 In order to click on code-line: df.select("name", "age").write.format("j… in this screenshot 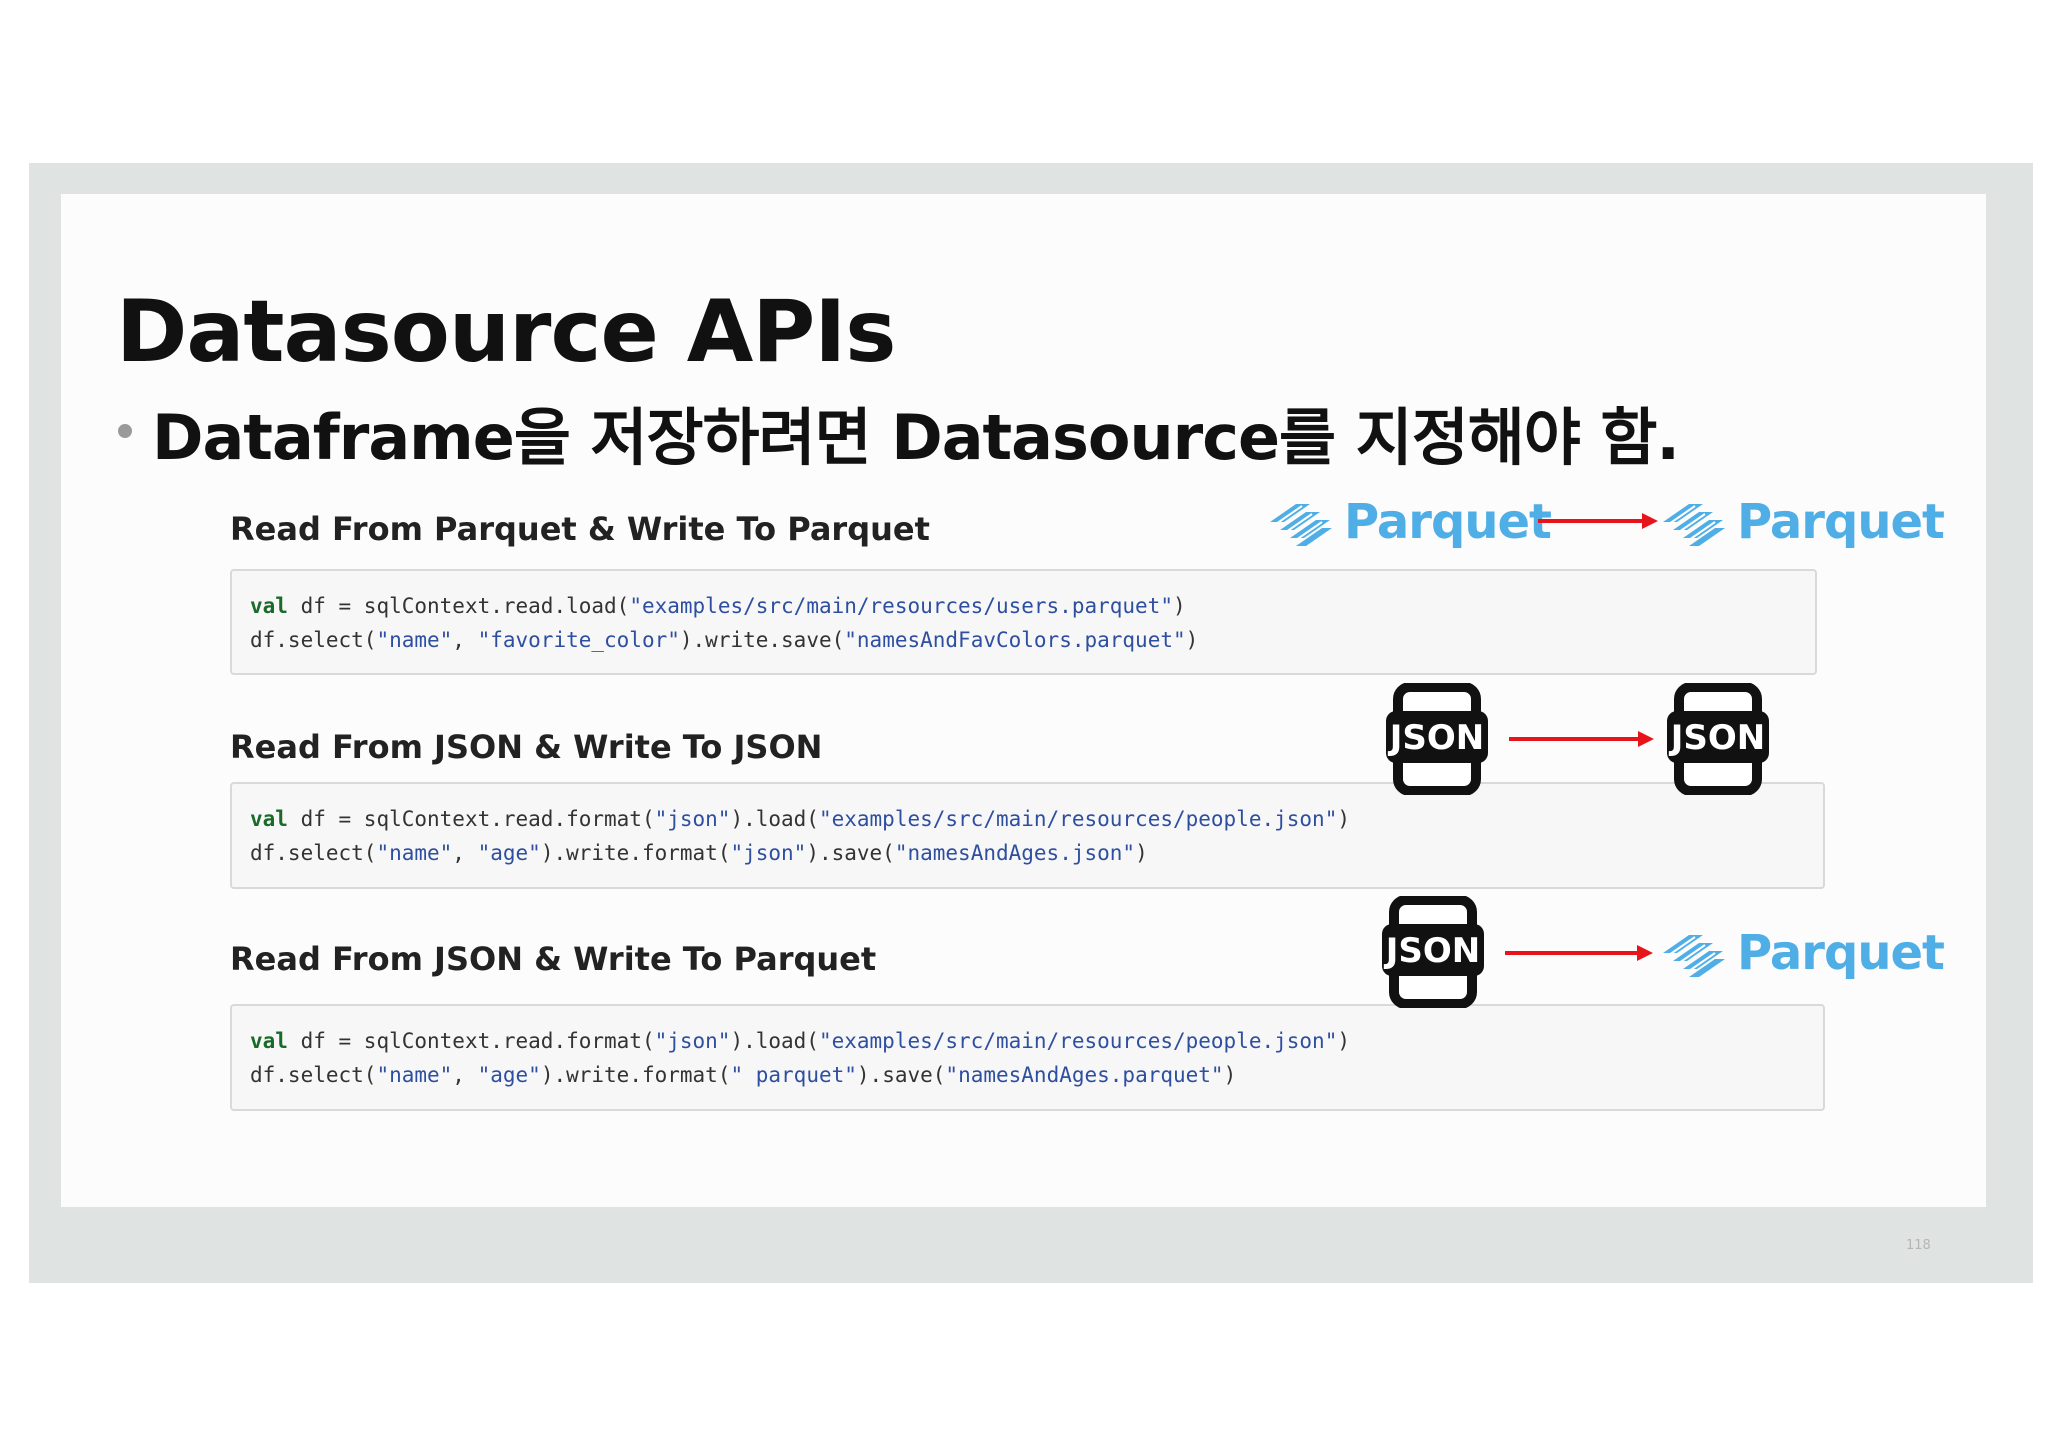, I will do `click(699, 853)`.